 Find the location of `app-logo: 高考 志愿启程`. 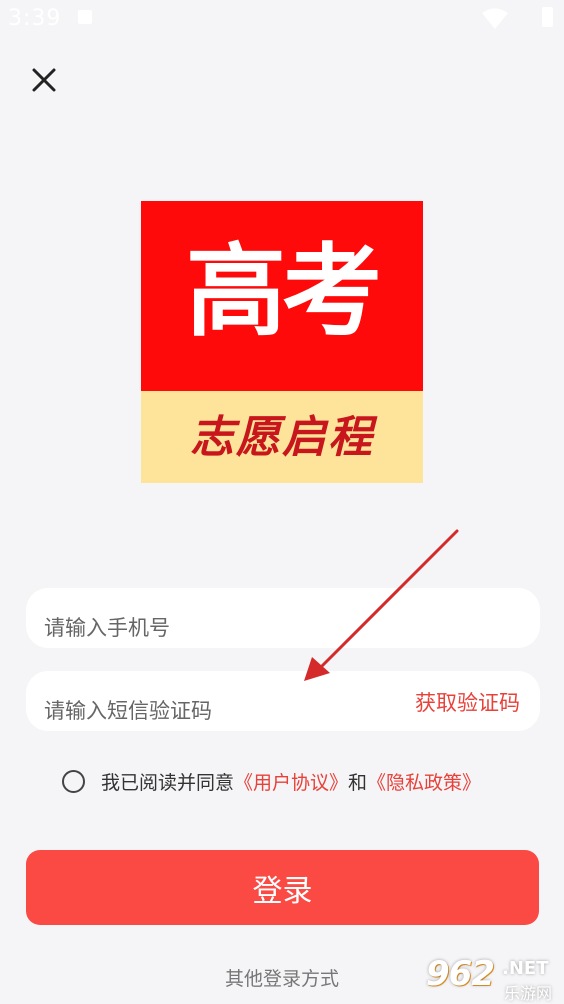

app-logo: 高考 志愿启程 is located at coordinates (282, 342).